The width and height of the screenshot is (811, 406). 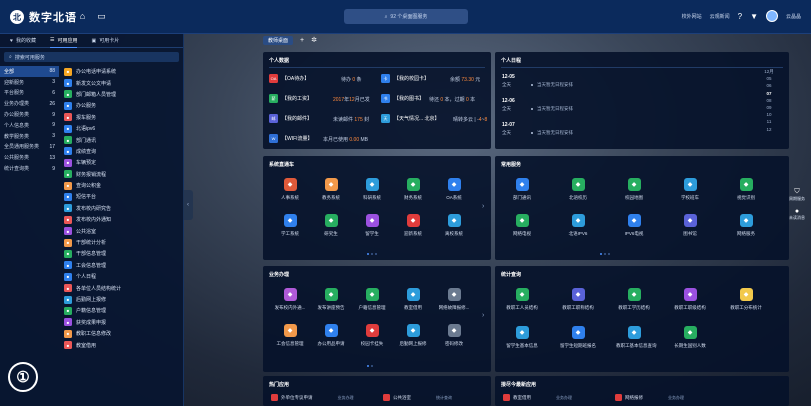 I want to click on app-list-item: ■ 干部信息管理, so click(x=123, y=253).